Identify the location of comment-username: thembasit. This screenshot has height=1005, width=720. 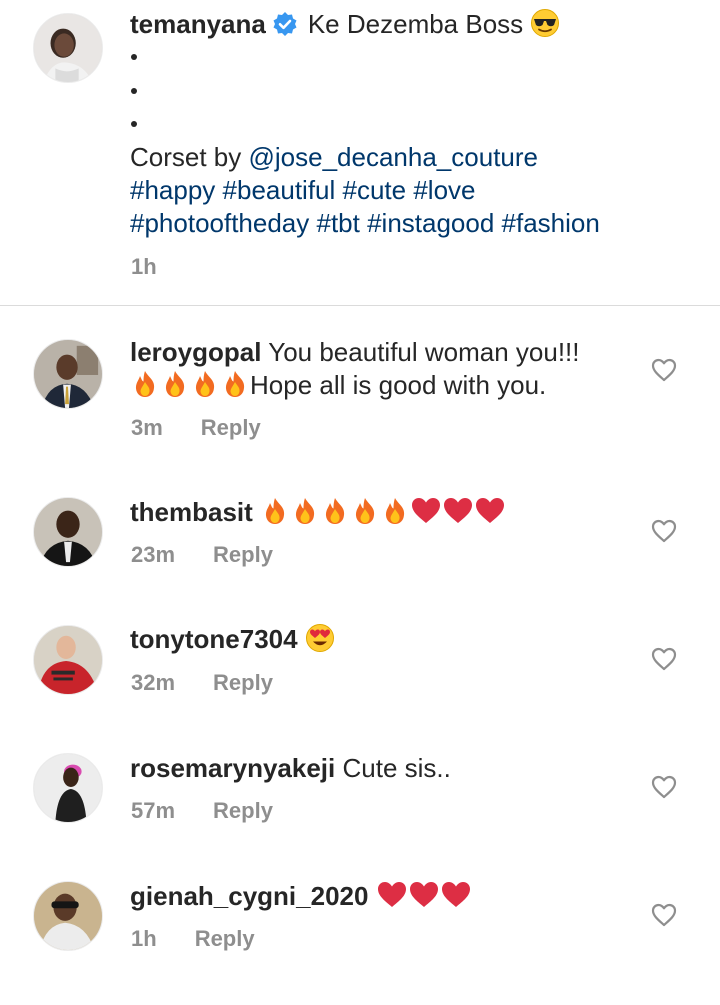
(191, 512).